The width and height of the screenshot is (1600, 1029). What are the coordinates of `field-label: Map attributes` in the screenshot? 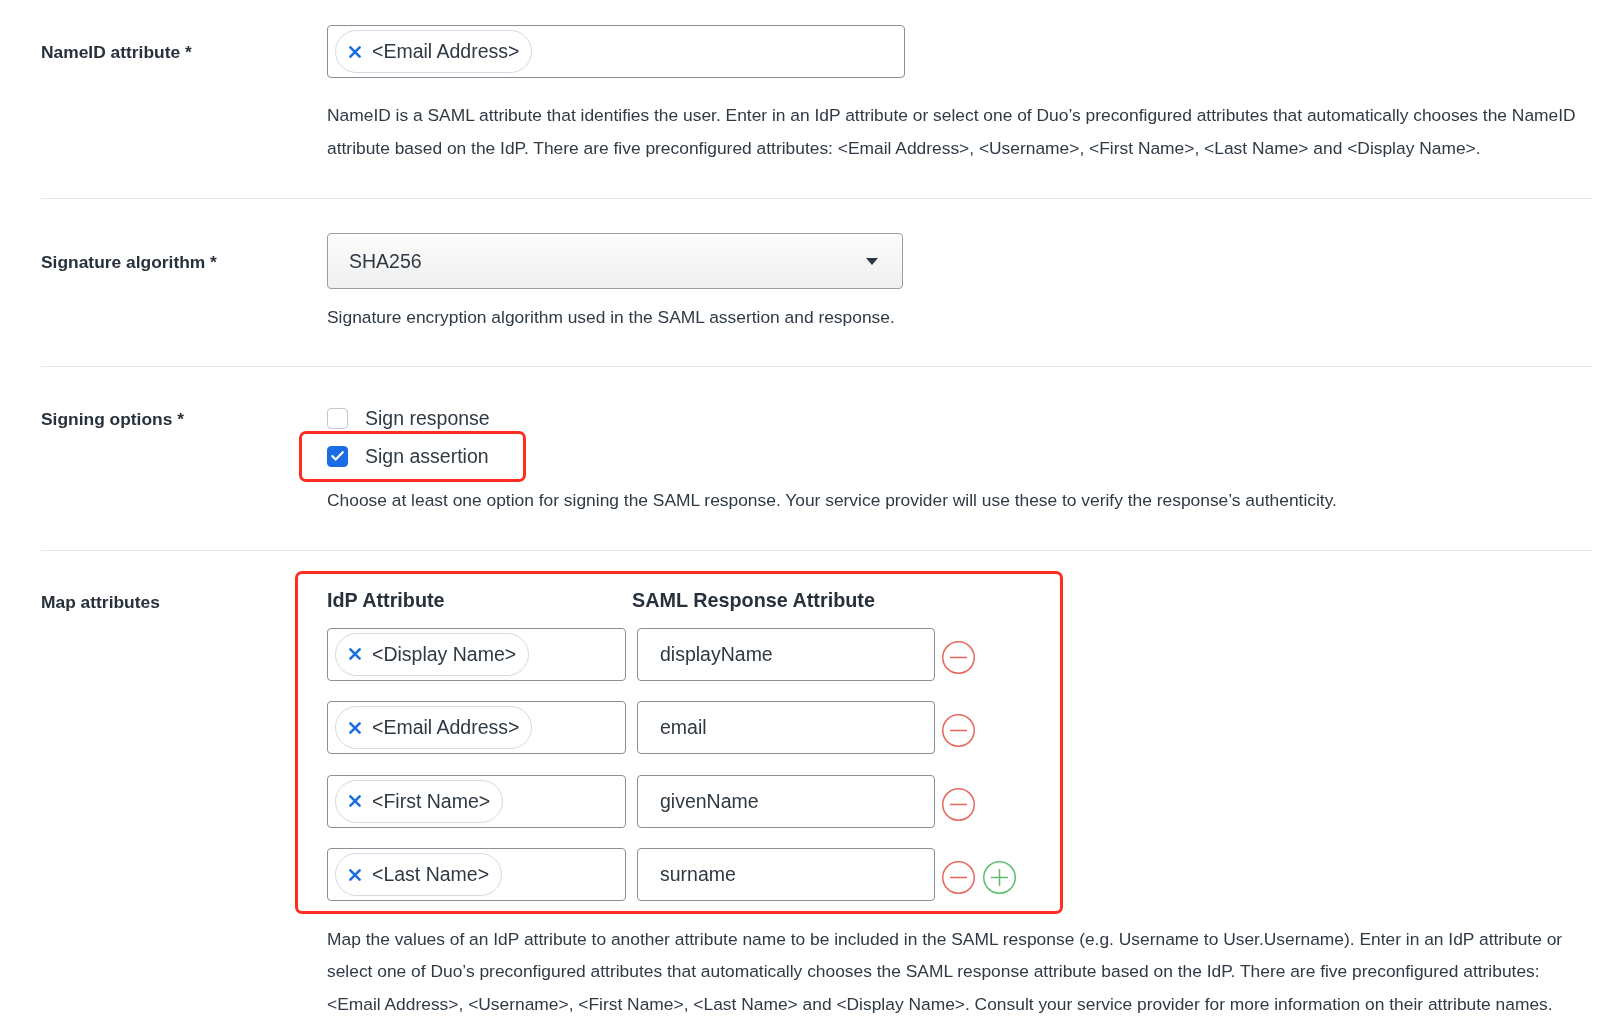 It's located at (100, 601).